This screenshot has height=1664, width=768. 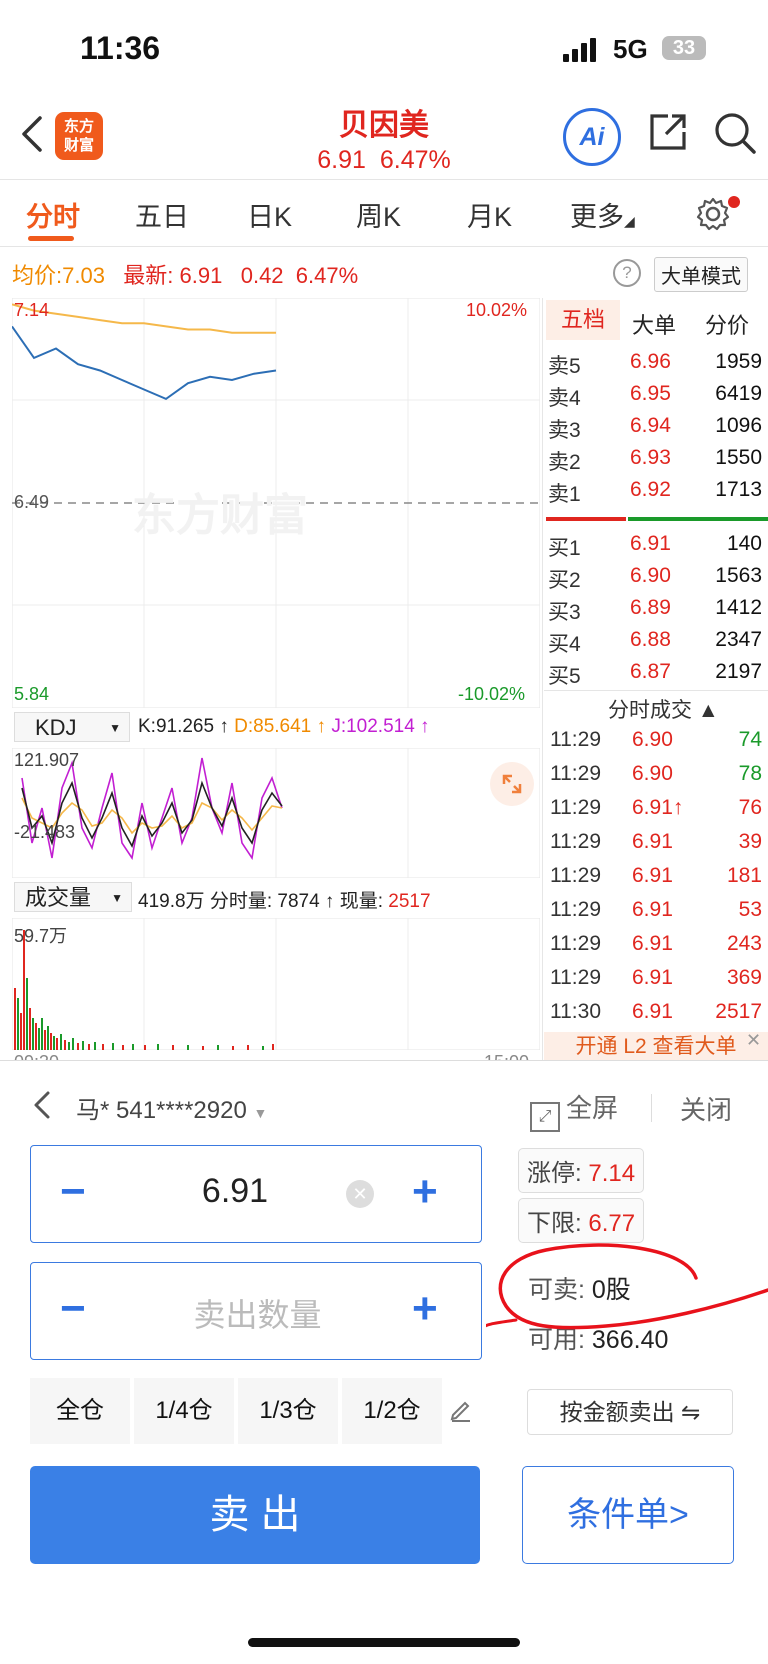 What do you see at coordinates (492, 694) in the screenshot?
I see `pct-low-label: -10.02%` at bounding box center [492, 694].